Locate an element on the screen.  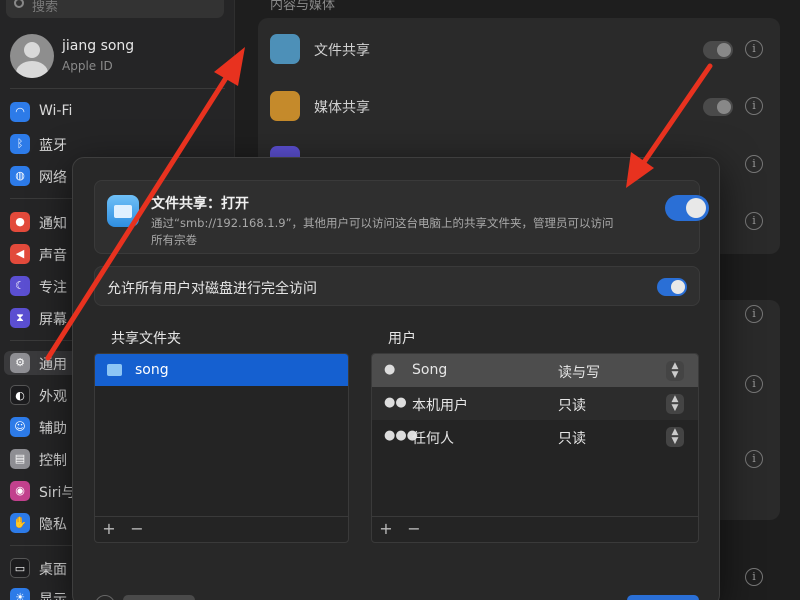
avatar is located at coordinates (32, 56).